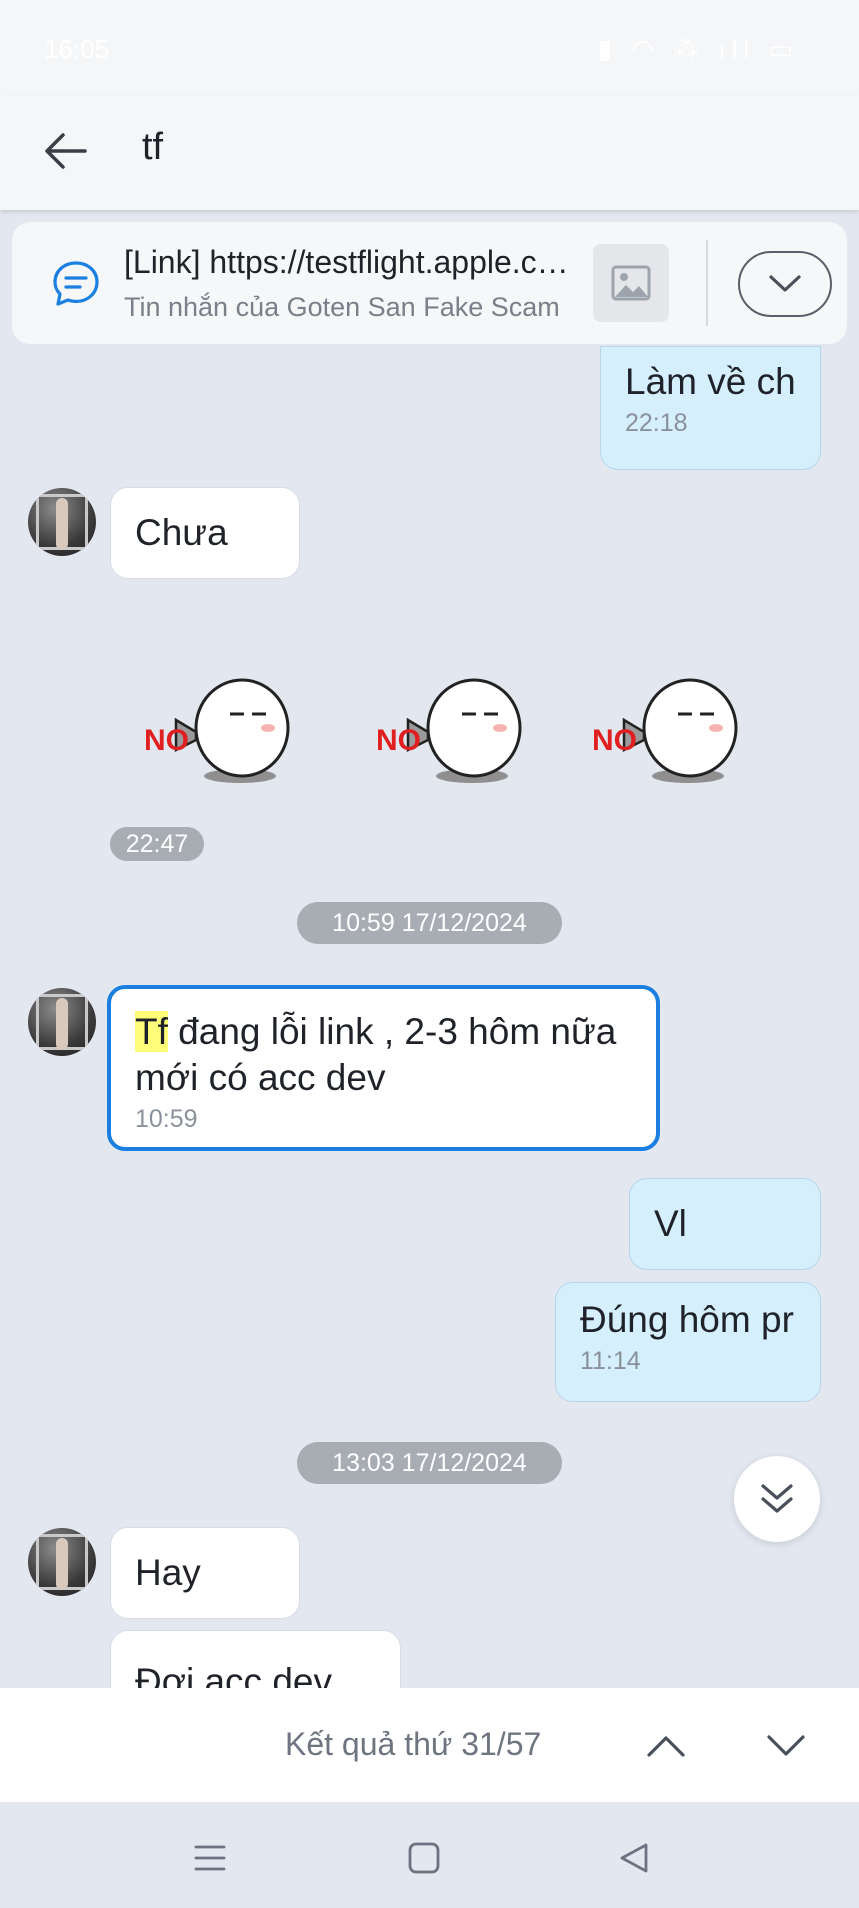 This screenshot has height=1908, width=859. What do you see at coordinates (687, 1319) in the screenshot?
I see `message-text: Đúng hôm pr` at bounding box center [687, 1319].